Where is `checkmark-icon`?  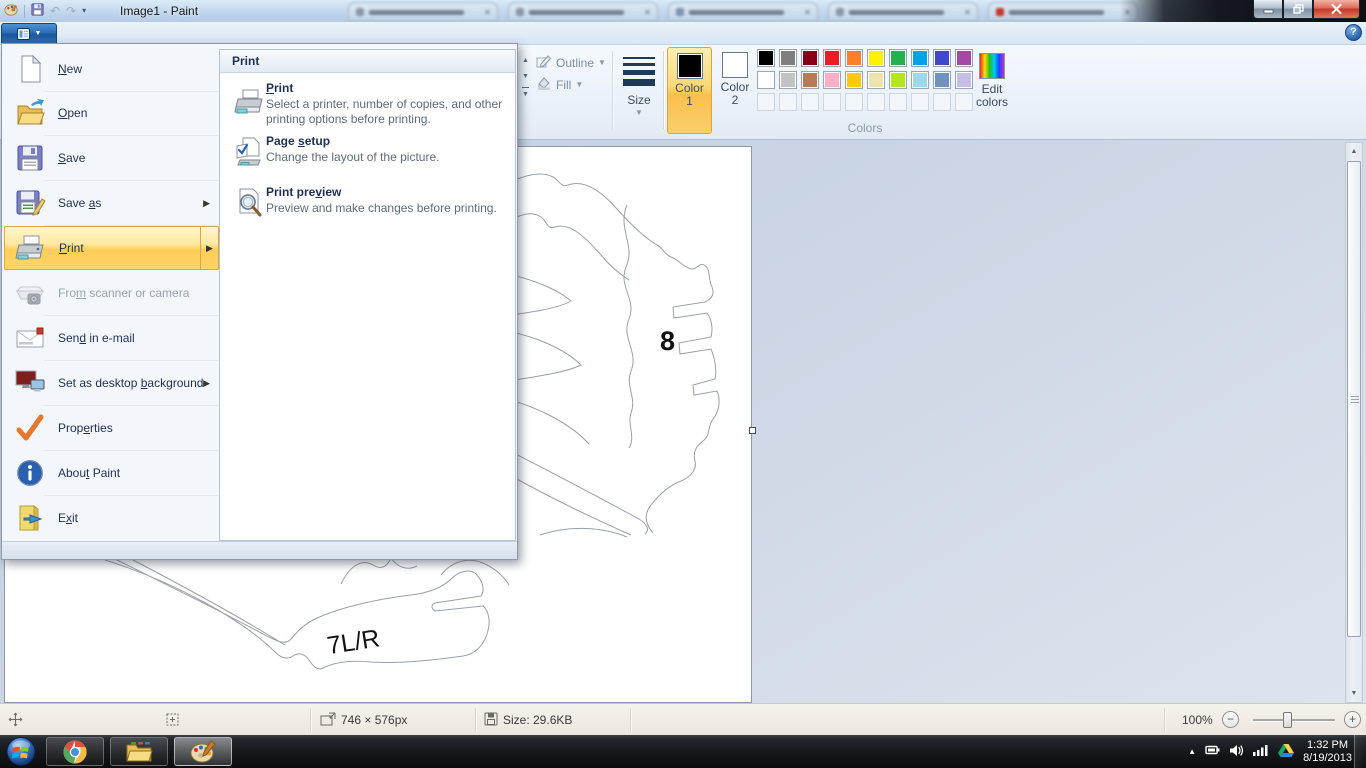 checkmark-icon is located at coordinates (30, 428).